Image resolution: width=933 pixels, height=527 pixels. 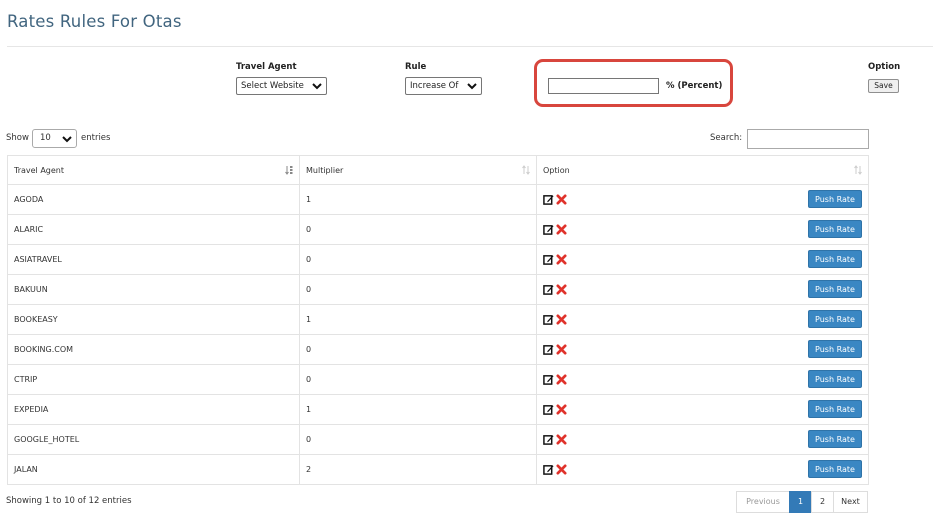 I want to click on travel-agent-label: Travel Agent, so click(x=266, y=67).